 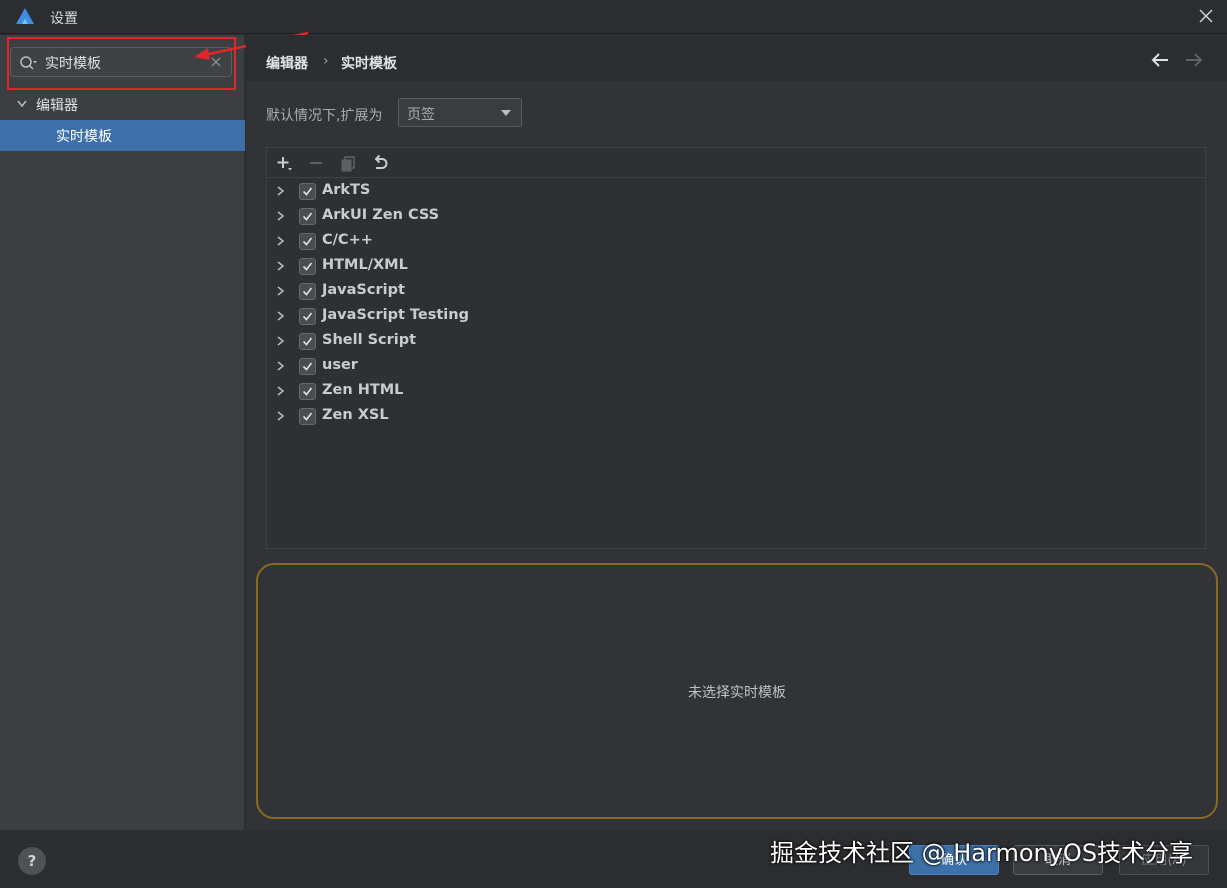 What do you see at coordinates (736, 391) in the screenshot?
I see `template-group-row: Zen HTML` at bounding box center [736, 391].